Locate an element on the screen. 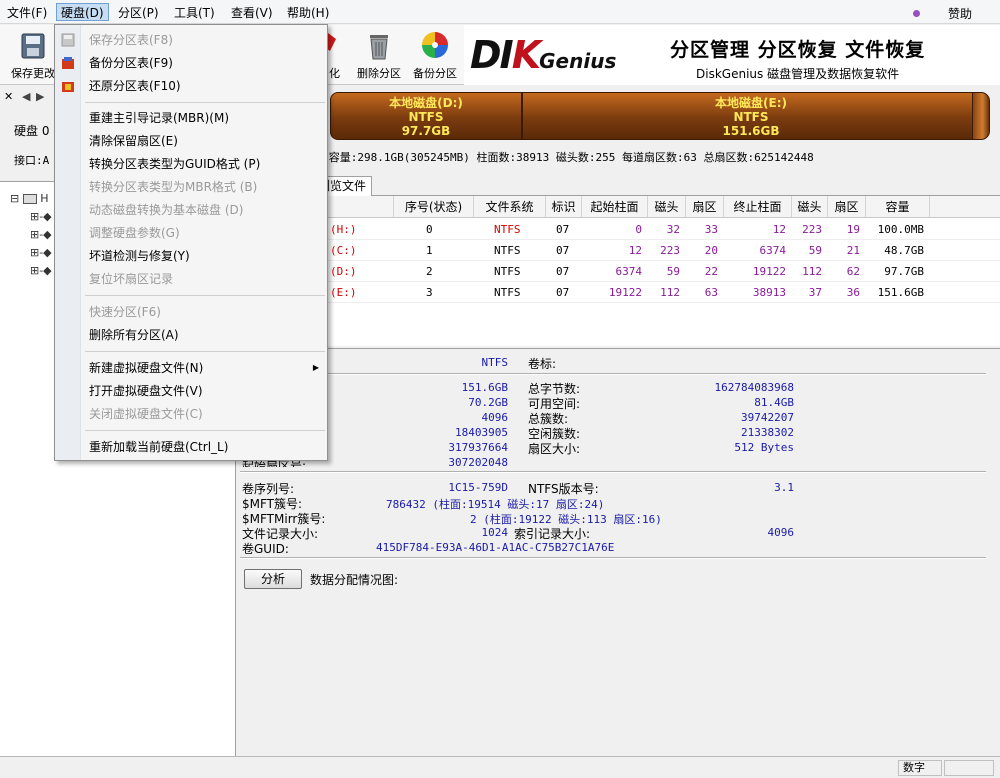  cell-start-cyl: 6374 is located at coordinates (629, 271).